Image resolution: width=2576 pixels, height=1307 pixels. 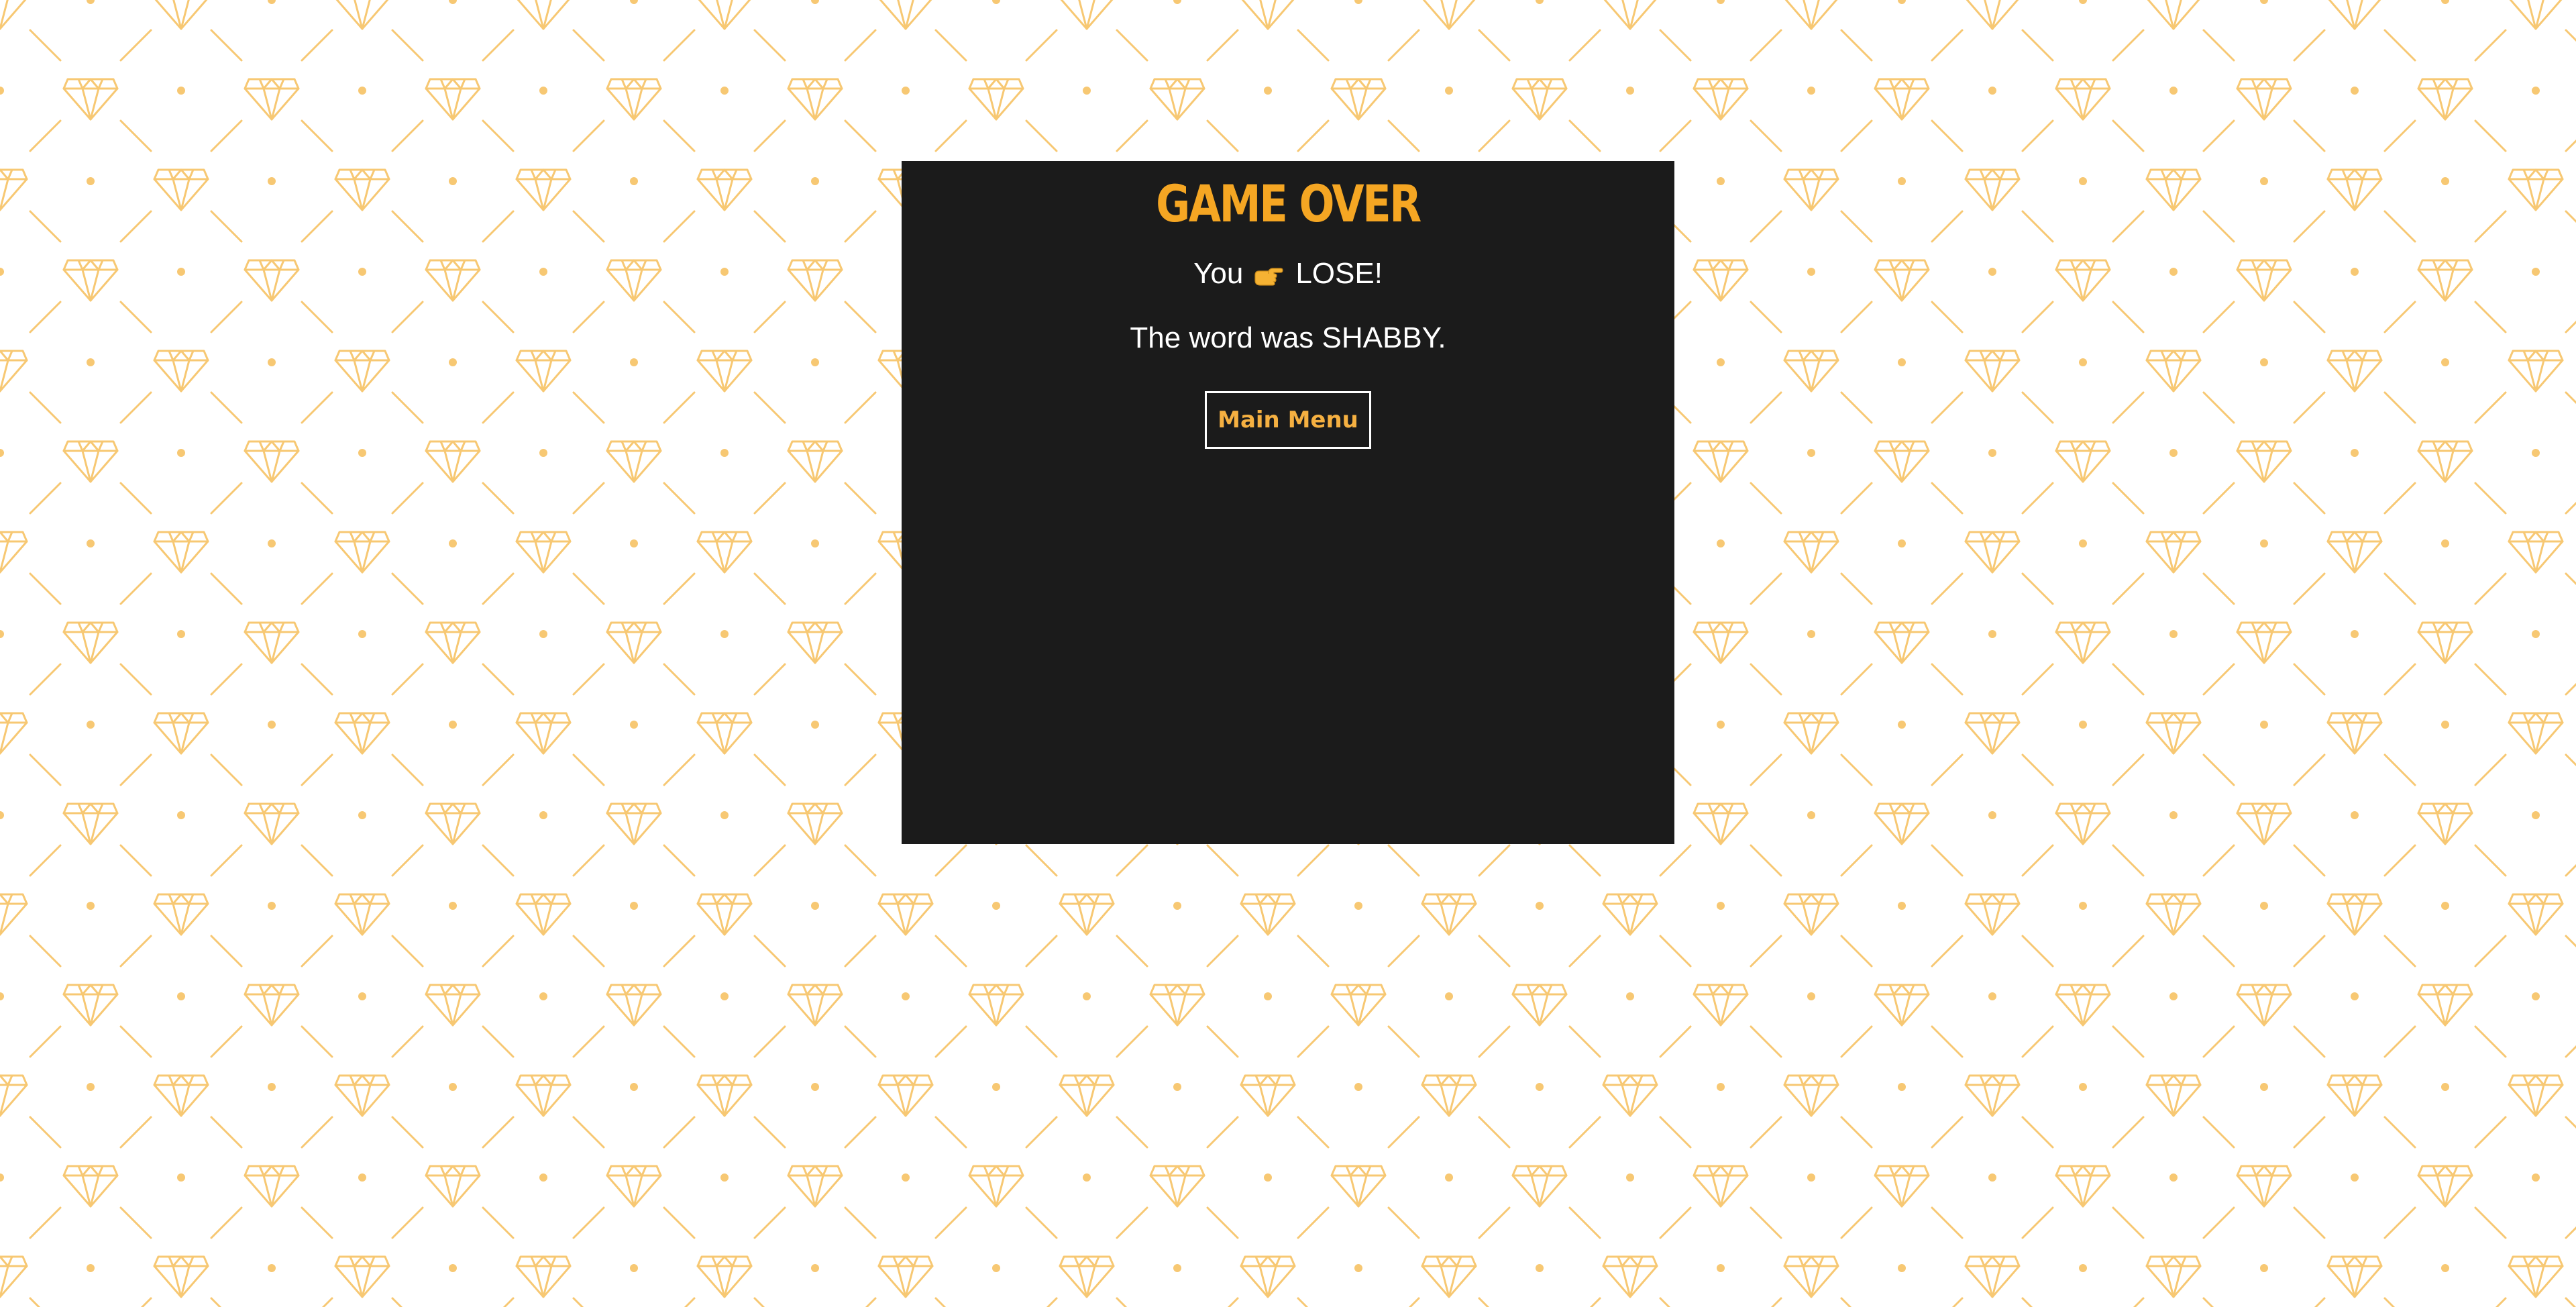 What do you see at coordinates (1218, 273) in the screenshot?
I see `result-prefix: You` at bounding box center [1218, 273].